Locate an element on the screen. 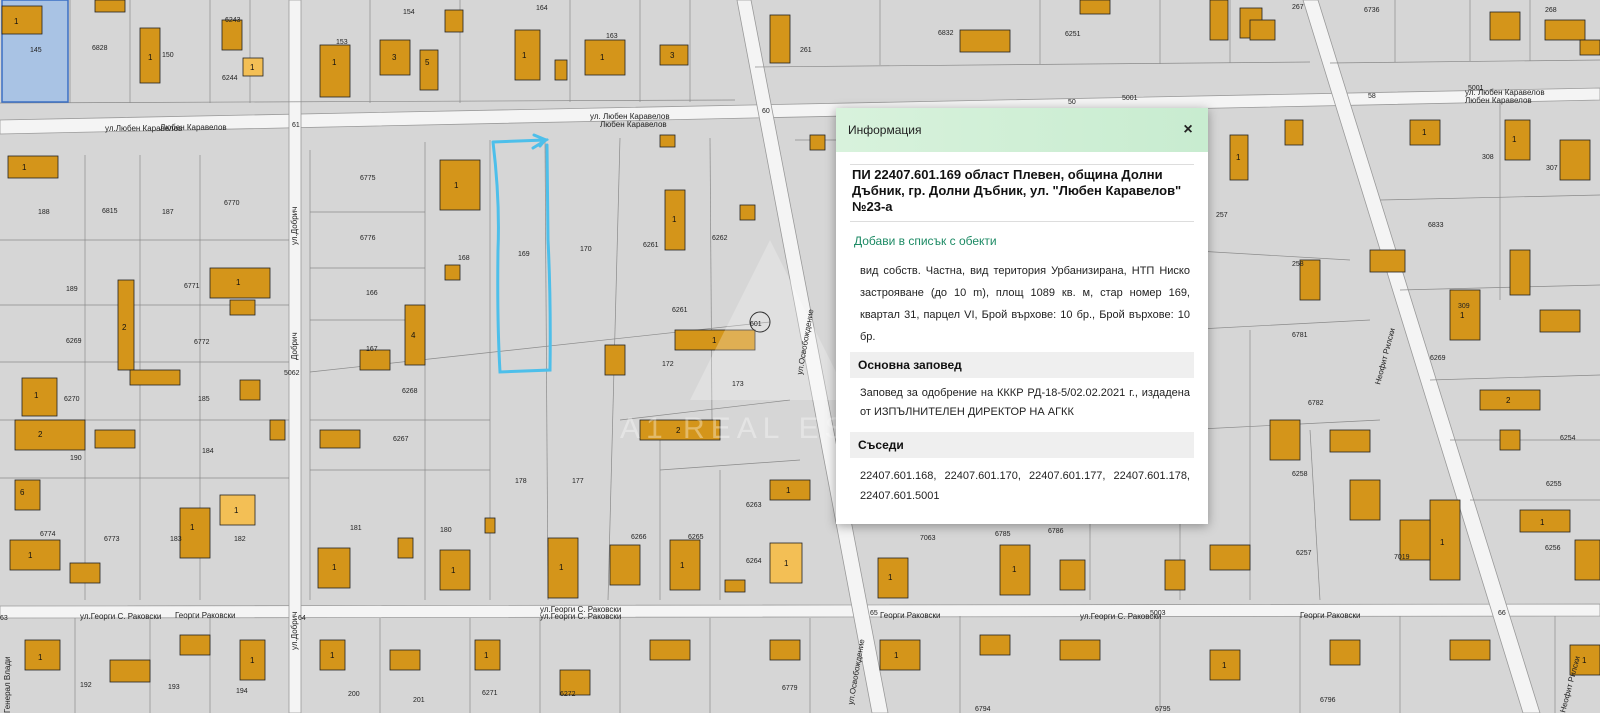  parcel-label: 6254 is located at coordinates (1568, 438).